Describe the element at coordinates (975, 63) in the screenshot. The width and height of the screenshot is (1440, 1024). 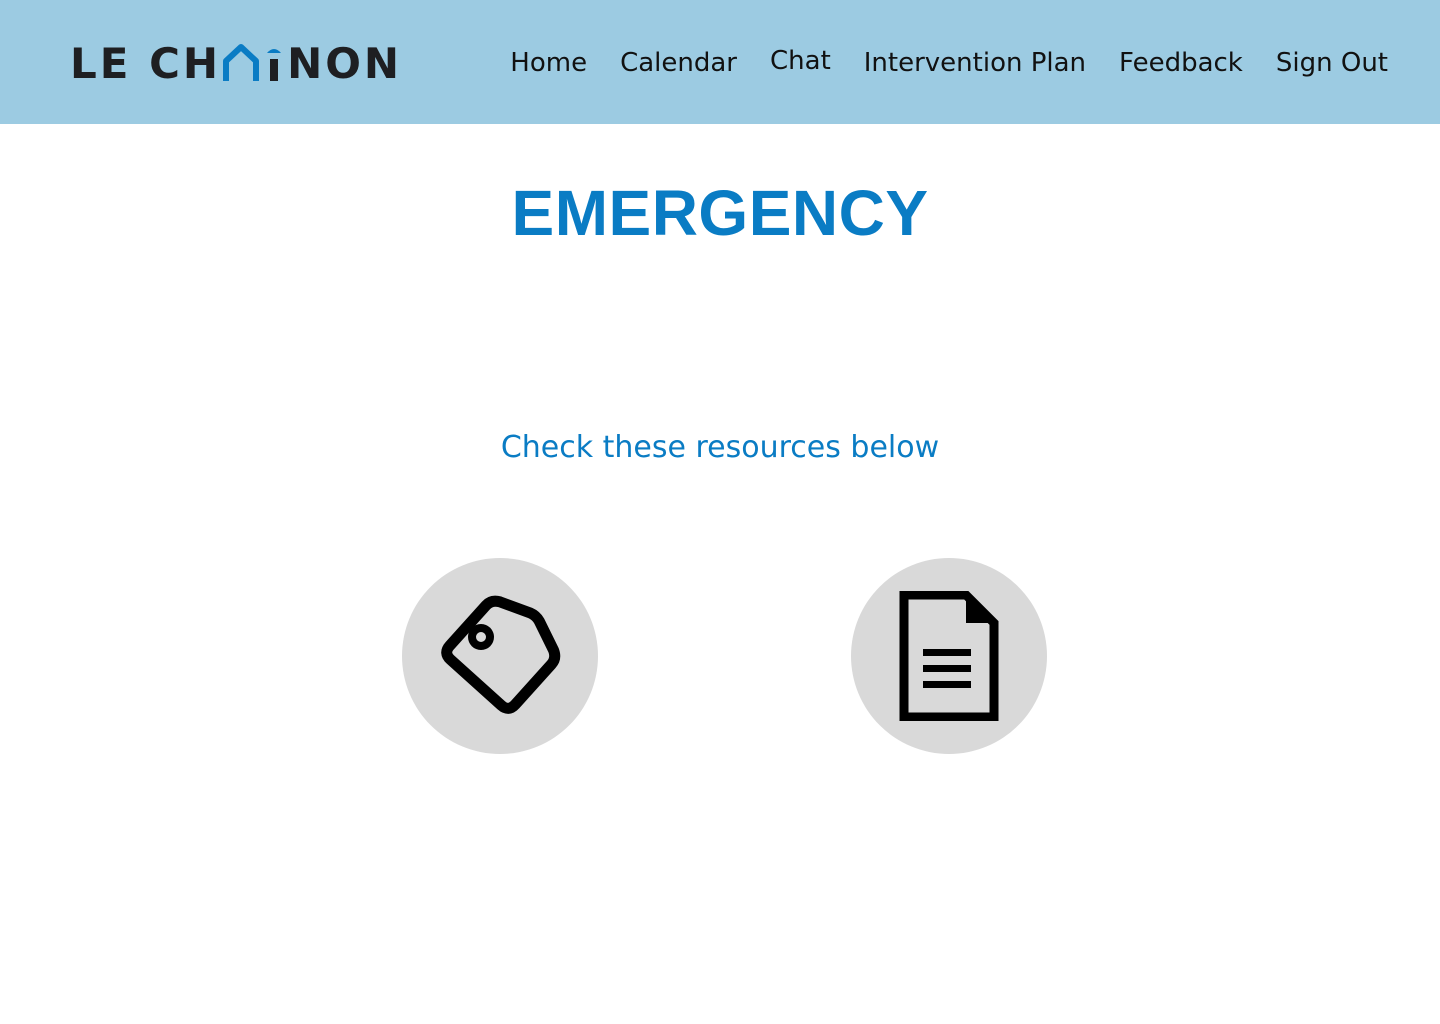
I see `nav-intervention-plan: Intervention Plan` at that location.